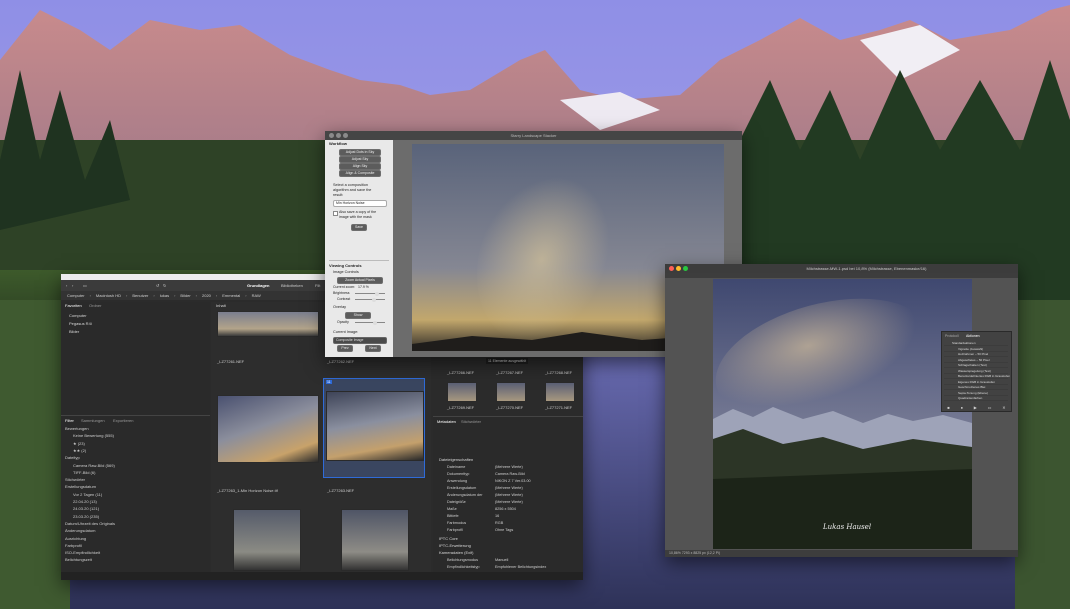 This screenshot has height=609, width=1070. Describe the element at coordinates (231, 295) in the screenshot. I see `breadcrumb-item: Emmental` at that location.